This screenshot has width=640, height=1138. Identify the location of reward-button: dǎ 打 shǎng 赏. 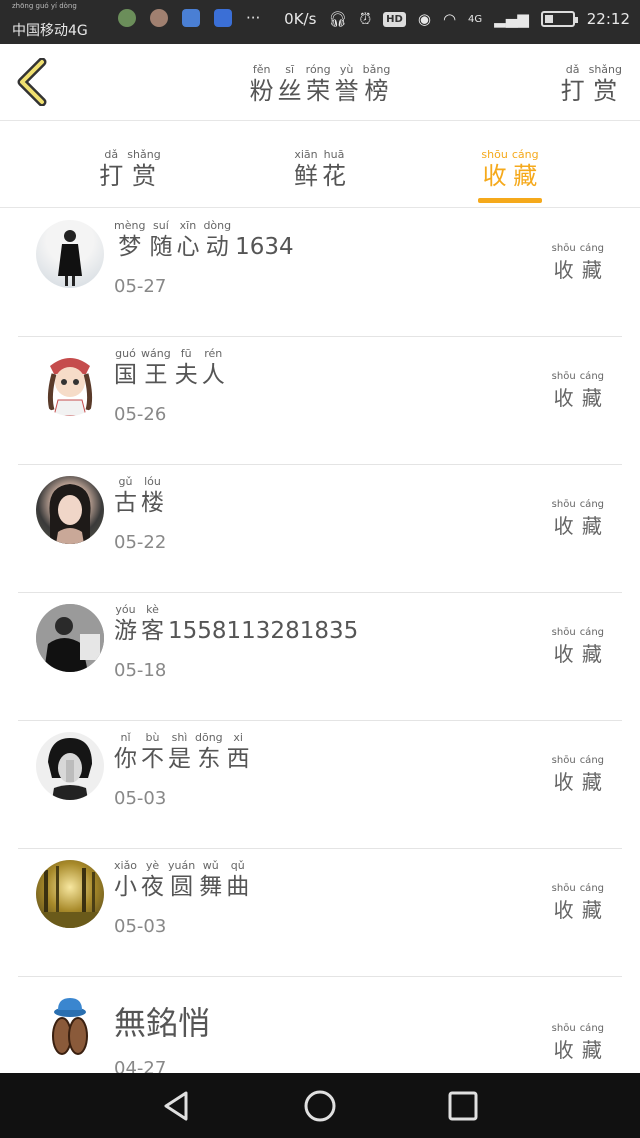
(591, 82).